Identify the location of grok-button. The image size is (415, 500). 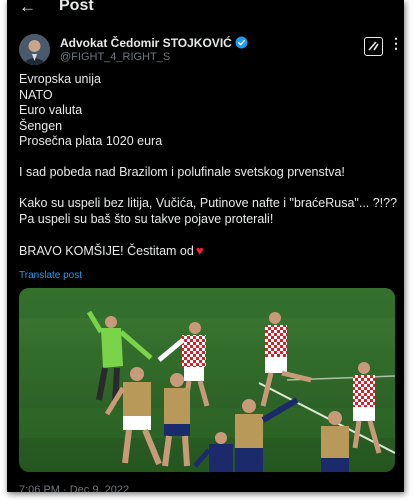
(373, 46).